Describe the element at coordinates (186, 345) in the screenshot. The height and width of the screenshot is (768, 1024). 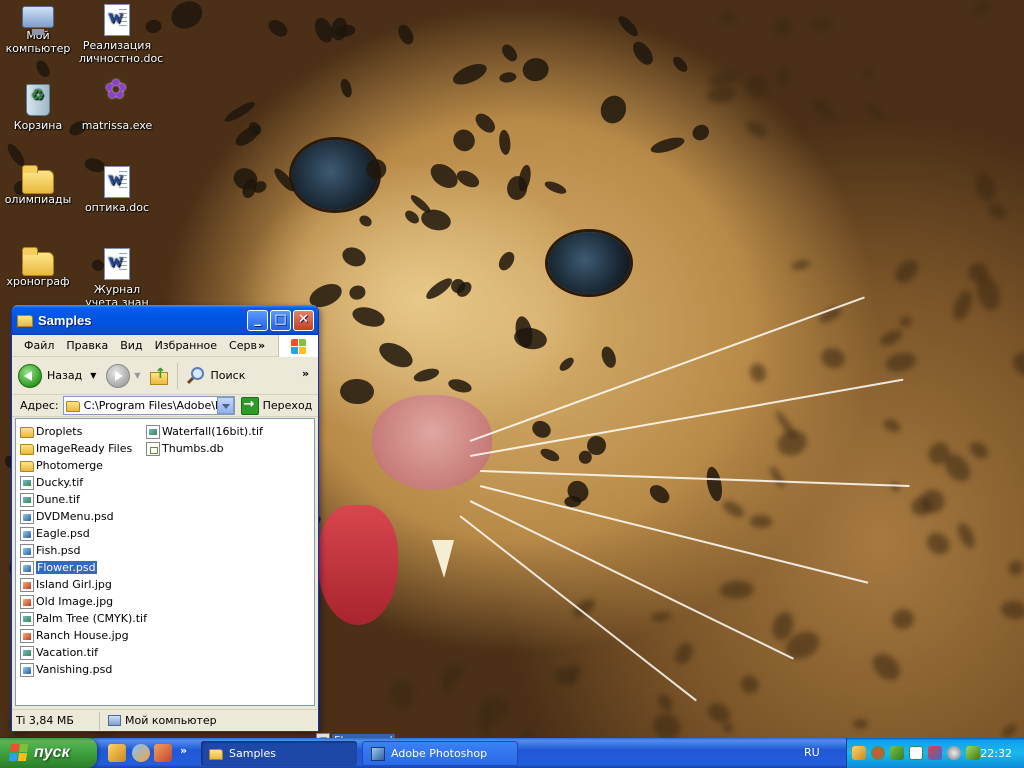
I see `menu-favorites: Избранное` at that location.